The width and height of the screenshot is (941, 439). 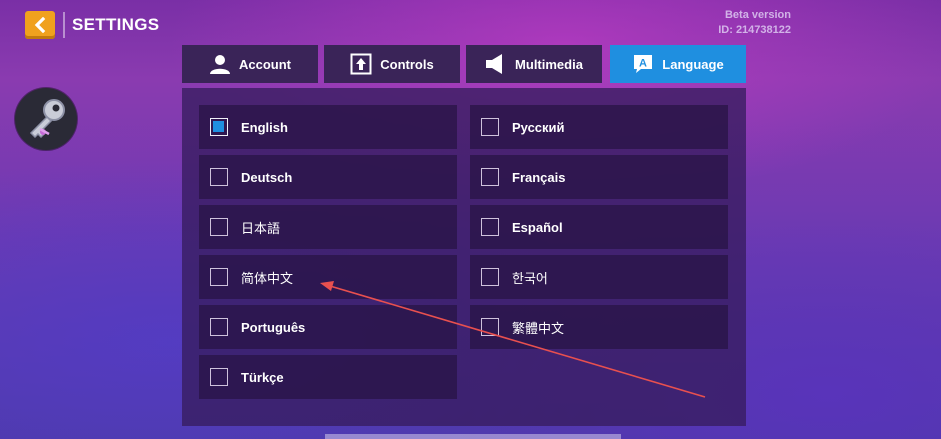 I want to click on language-icon: A, so click(x=643, y=64).